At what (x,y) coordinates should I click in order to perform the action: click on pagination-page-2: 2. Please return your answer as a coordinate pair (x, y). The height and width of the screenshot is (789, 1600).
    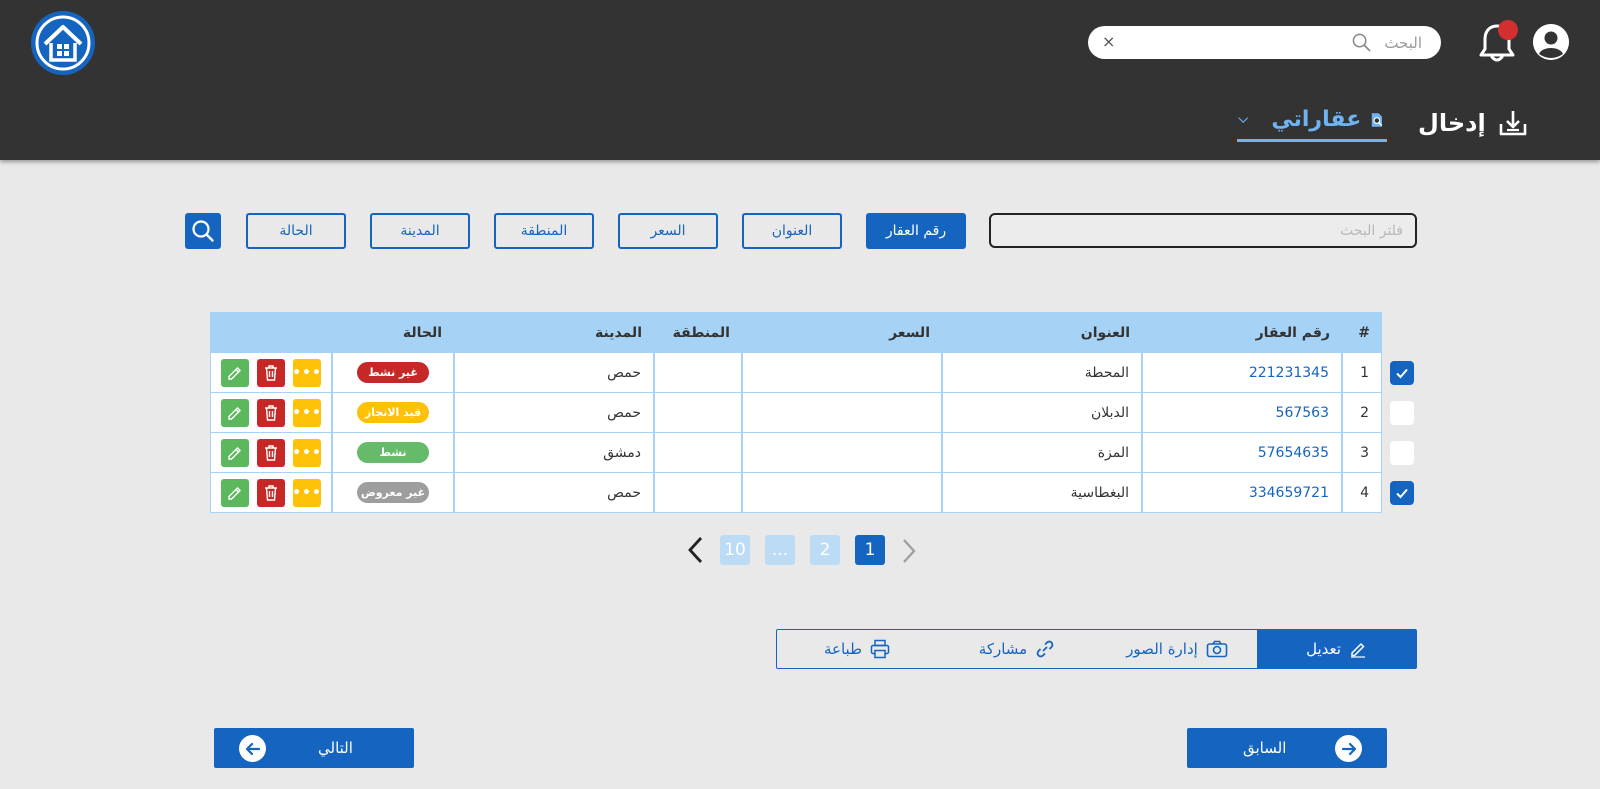
    Looking at the image, I should click on (825, 550).